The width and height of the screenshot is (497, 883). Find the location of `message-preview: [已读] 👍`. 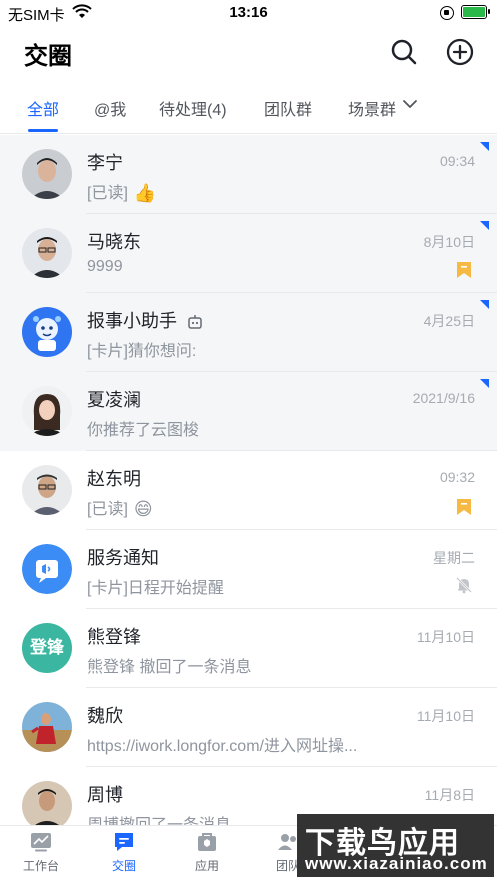

message-preview: [已读] 👍 is located at coordinates (122, 193).